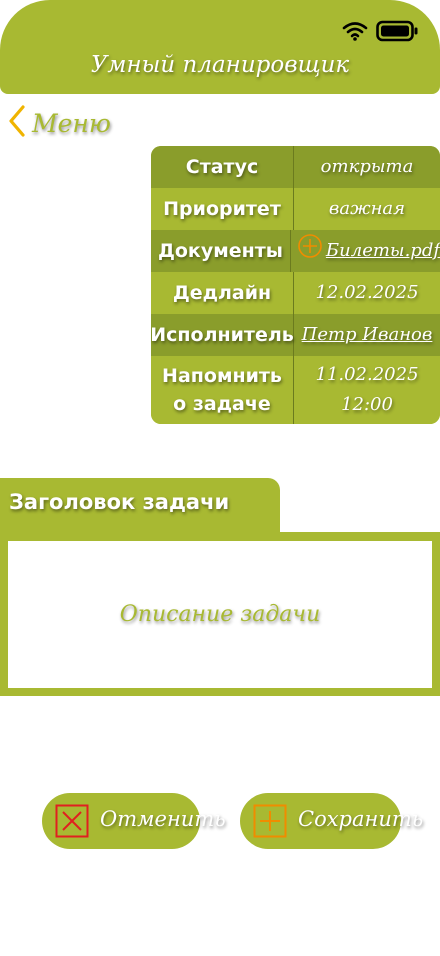 This screenshot has height=956, width=440. I want to click on detail-row-reminder: Напомнить о задаче 11.02.2025 12:00, so click(295, 390).